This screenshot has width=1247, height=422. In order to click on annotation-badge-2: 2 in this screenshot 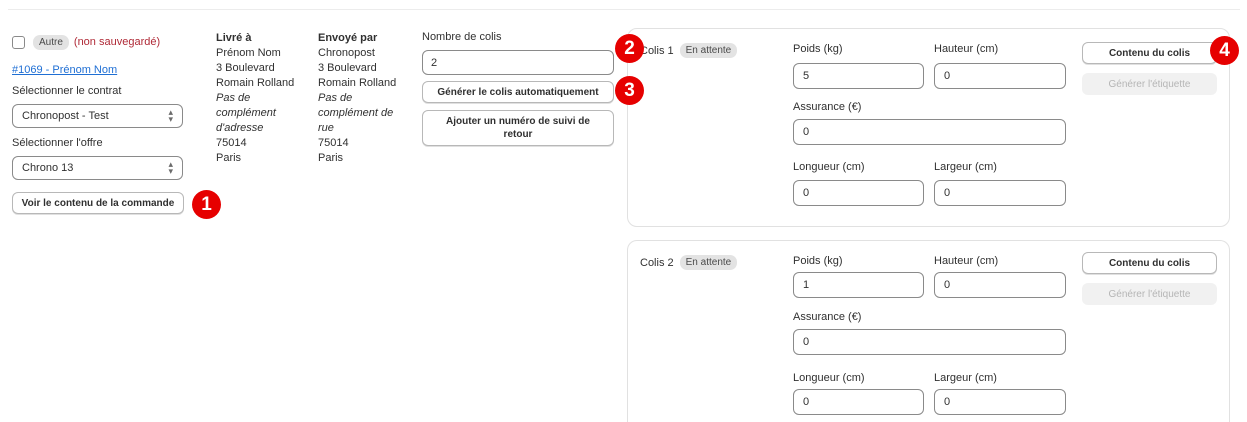, I will do `click(629, 48)`.